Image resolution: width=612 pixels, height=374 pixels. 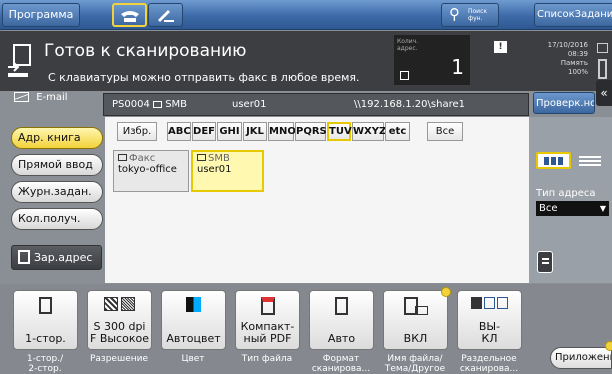 What do you see at coordinates (489, 332) in the screenshot?
I see `function-value: ВЫ- КЛ` at bounding box center [489, 332].